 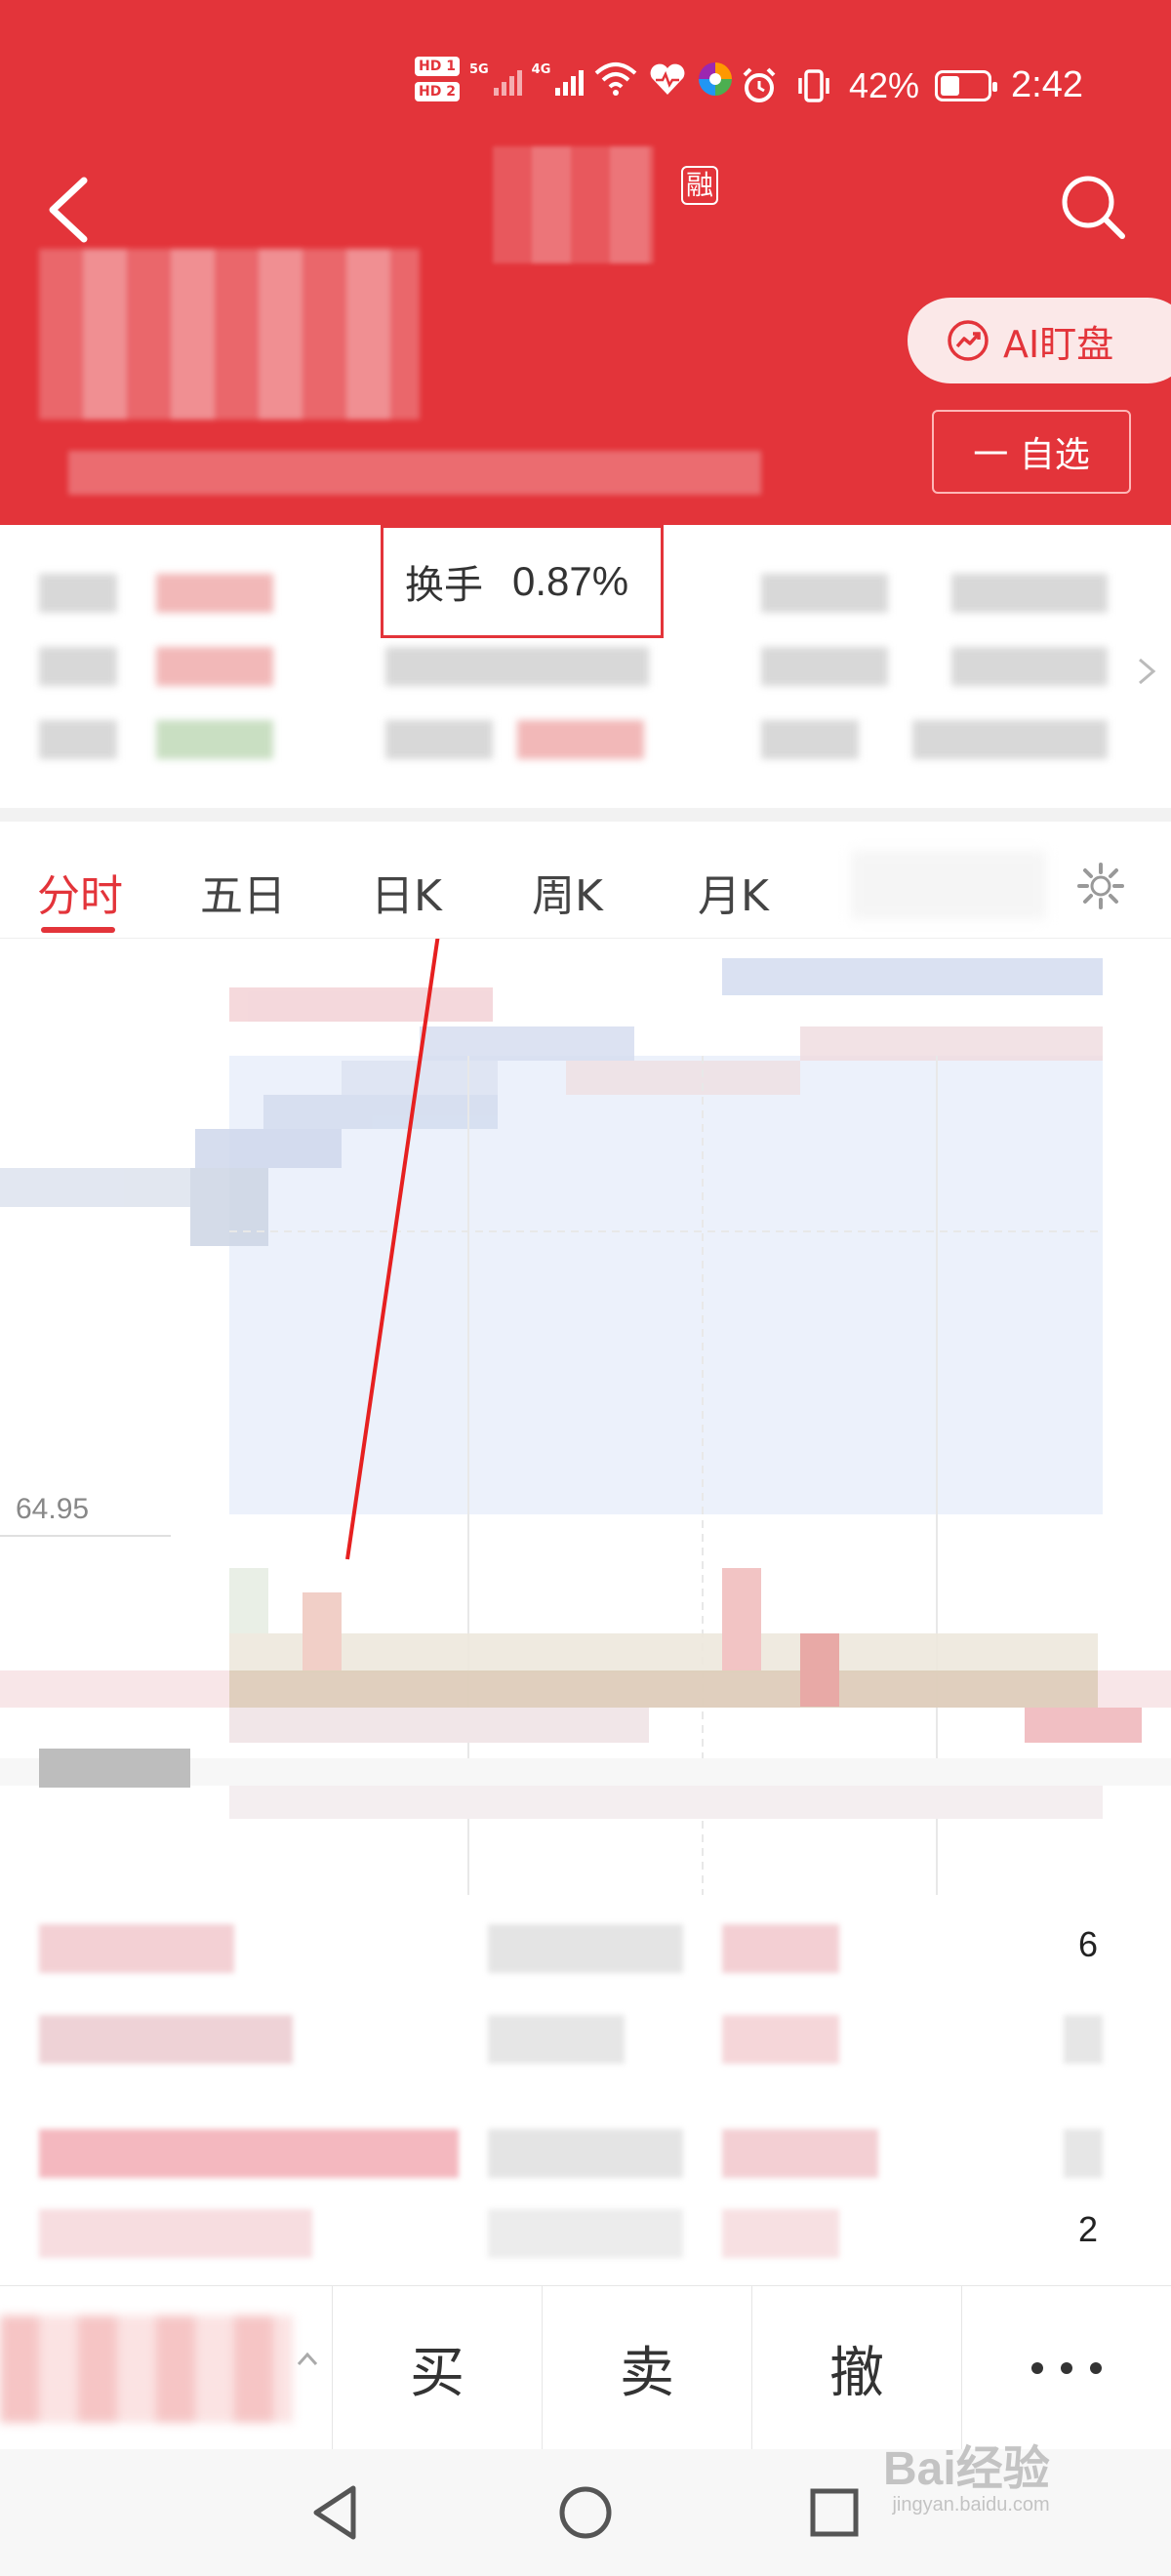 I want to click on color-wheel-app-icon, so click(x=716, y=79).